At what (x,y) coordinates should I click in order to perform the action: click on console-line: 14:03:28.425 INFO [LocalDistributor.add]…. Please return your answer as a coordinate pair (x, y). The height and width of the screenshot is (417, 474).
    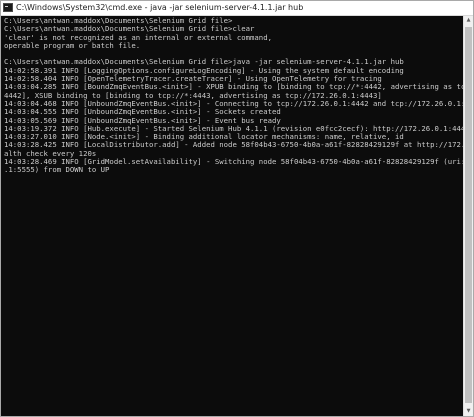
    Looking at the image, I should click on (233, 145).